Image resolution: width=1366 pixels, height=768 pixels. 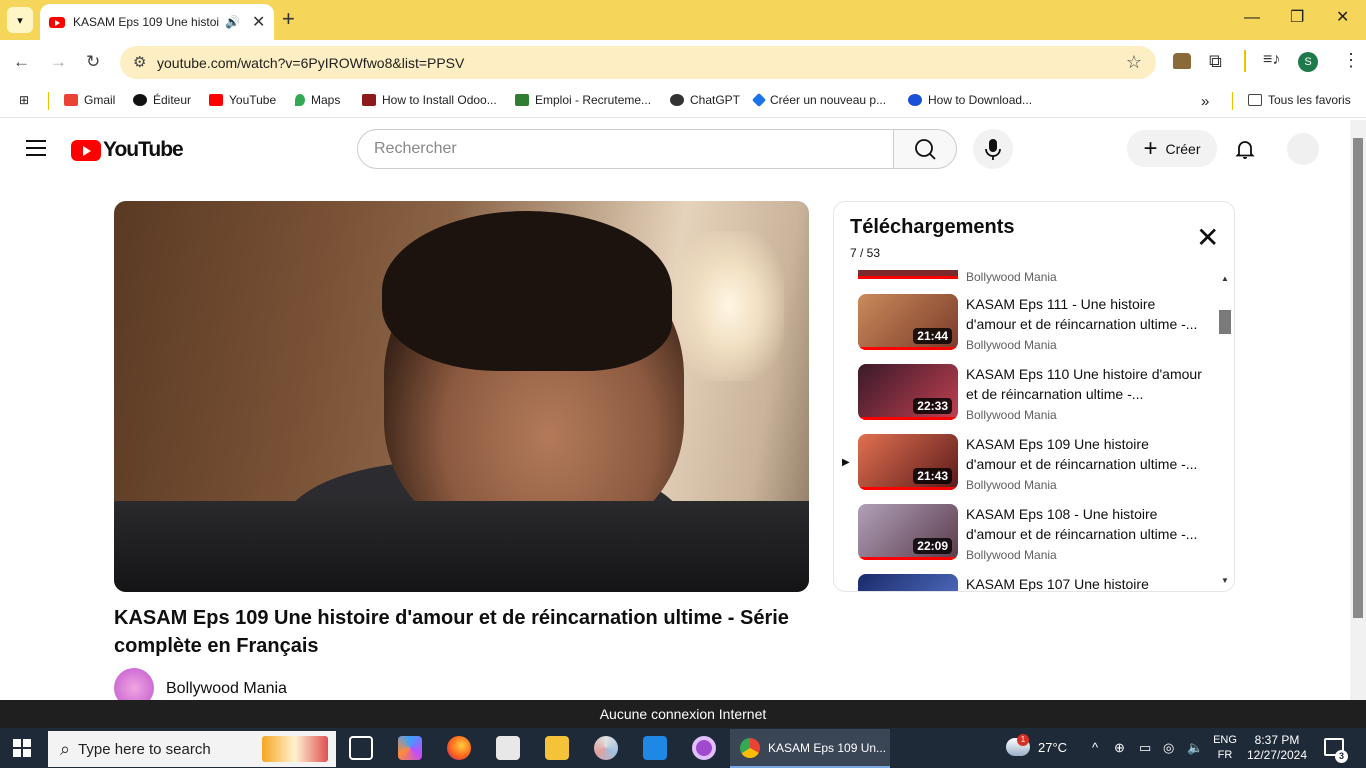 What do you see at coordinates (1245, 151) in the screenshot?
I see `notifications-bell-icon` at bounding box center [1245, 151].